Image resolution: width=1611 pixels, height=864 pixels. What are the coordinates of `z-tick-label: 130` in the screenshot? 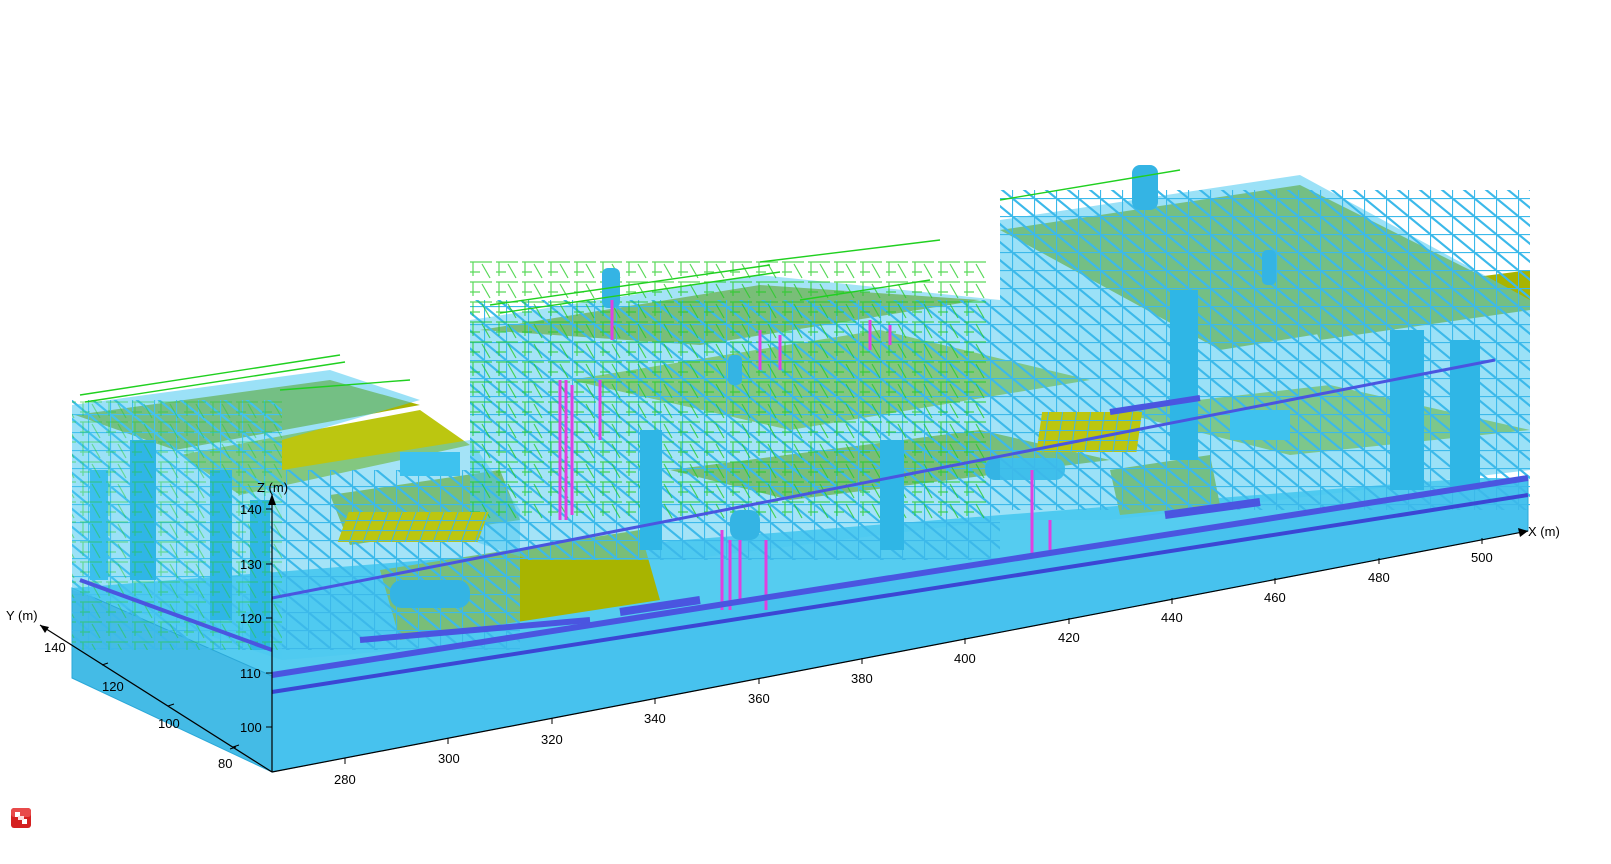 It's located at (251, 564).